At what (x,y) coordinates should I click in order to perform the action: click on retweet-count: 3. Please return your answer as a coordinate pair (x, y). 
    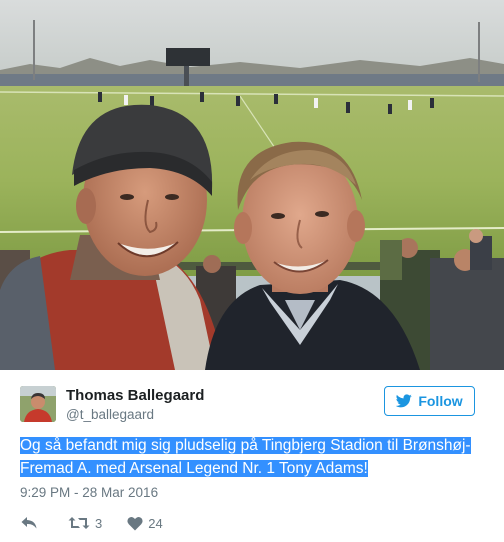
    Looking at the image, I should click on (99, 523).